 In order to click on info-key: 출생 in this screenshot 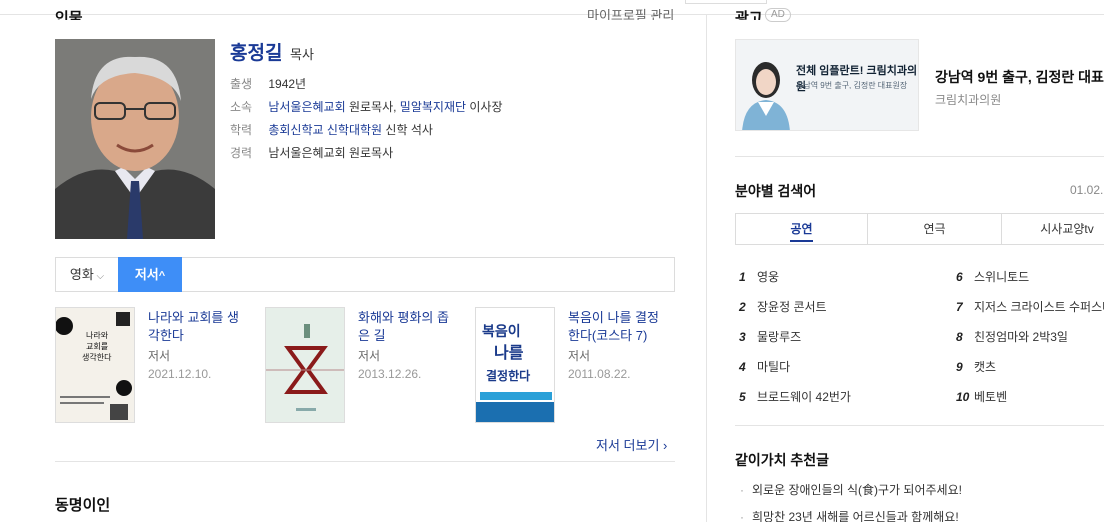, I will do `click(241, 84)`.